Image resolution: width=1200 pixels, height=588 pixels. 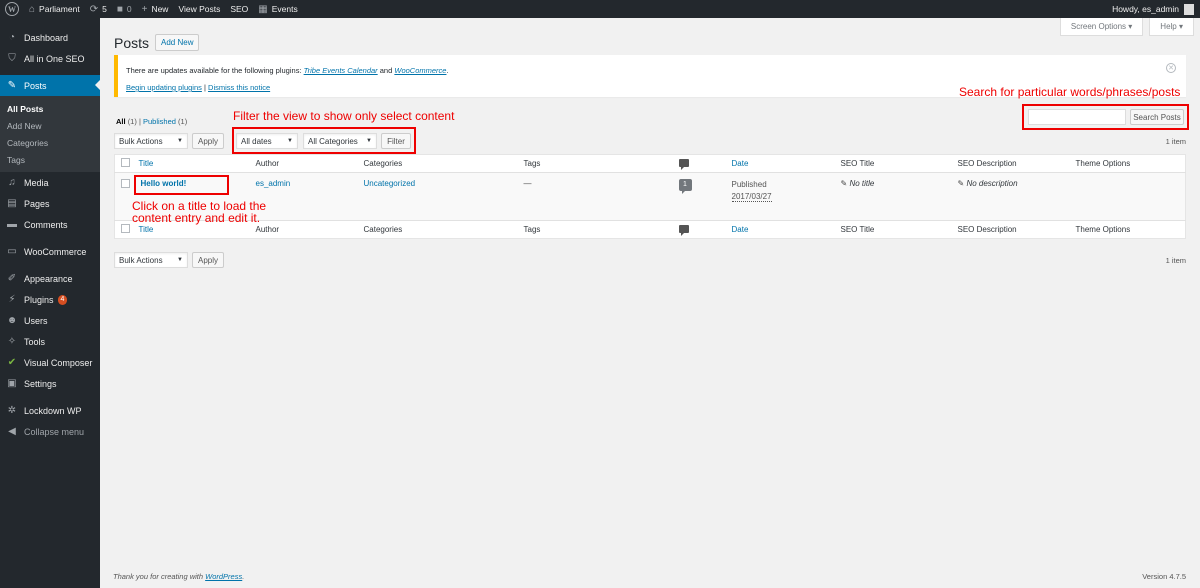 What do you see at coordinates (12, 410) in the screenshot?
I see `gear-icon: ✲` at bounding box center [12, 410].